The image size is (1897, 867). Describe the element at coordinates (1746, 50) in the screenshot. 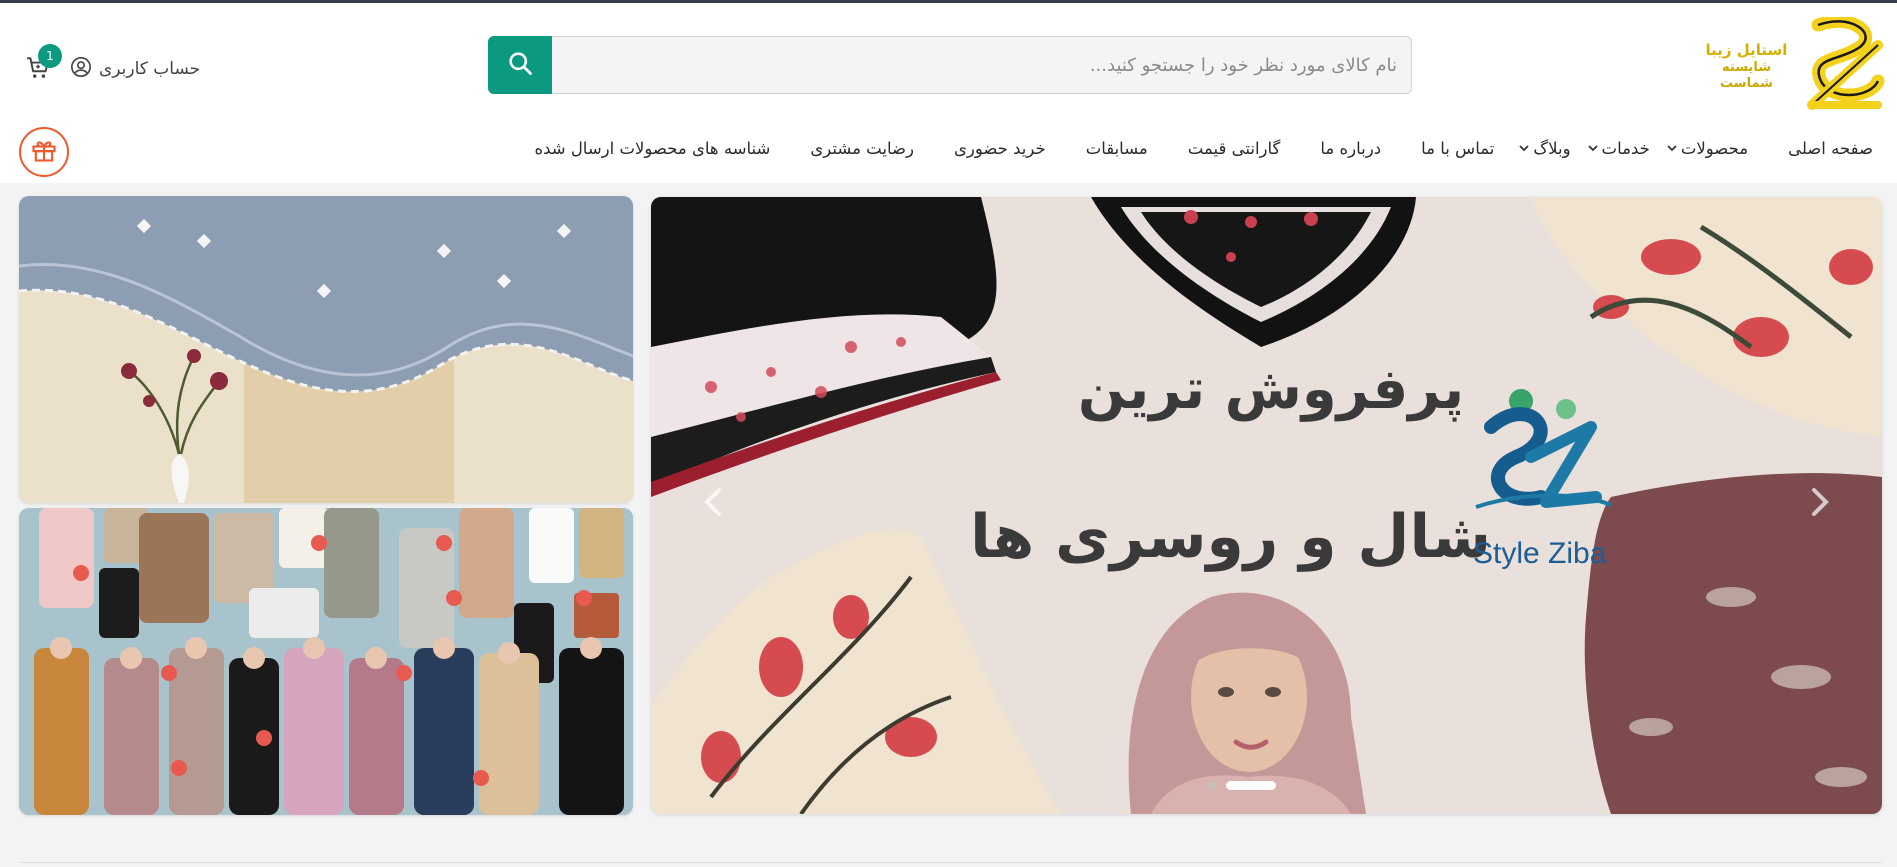

I see `logo-text-line1: استایل زیبا` at that location.